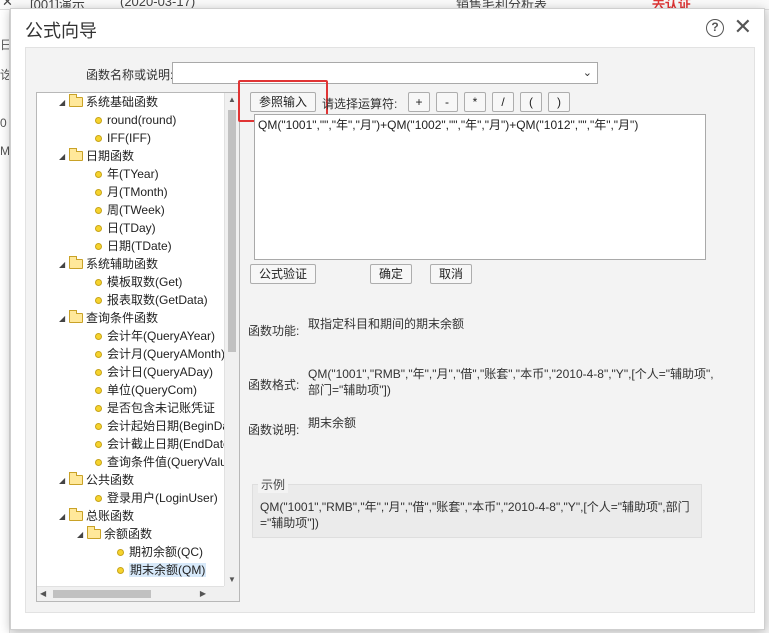 The width and height of the screenshot is (769, 633). Describe the element at coordinates (130, 75) in the screenshot. I see `function-name-label: 函数名称或说明:` at that location.